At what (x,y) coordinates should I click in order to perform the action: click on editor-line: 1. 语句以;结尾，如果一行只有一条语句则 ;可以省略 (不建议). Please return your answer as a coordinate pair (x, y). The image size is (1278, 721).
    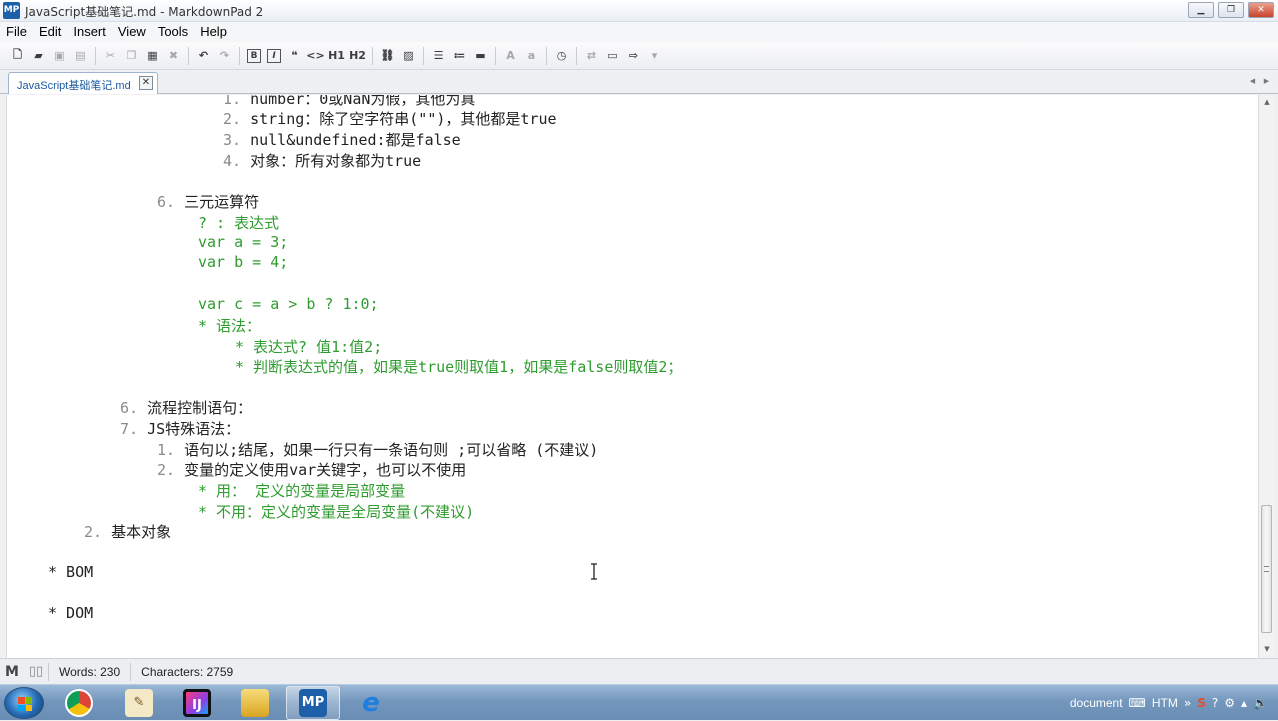
    Looking at the image, I should click on (377, 449).